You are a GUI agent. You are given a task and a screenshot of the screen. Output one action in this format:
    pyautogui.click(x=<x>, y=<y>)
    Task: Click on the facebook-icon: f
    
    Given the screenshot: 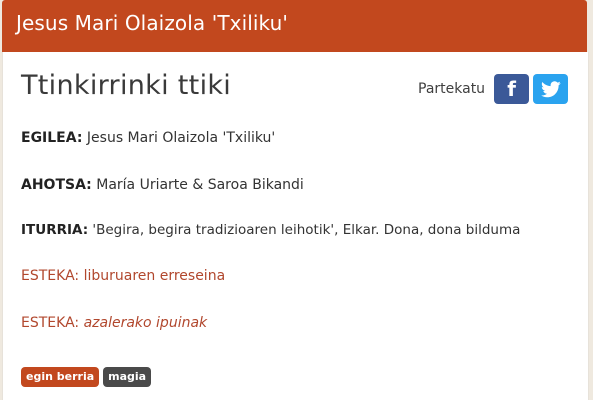 What is the action you would take?
    pyautogui.click(x=511, y=89)
    